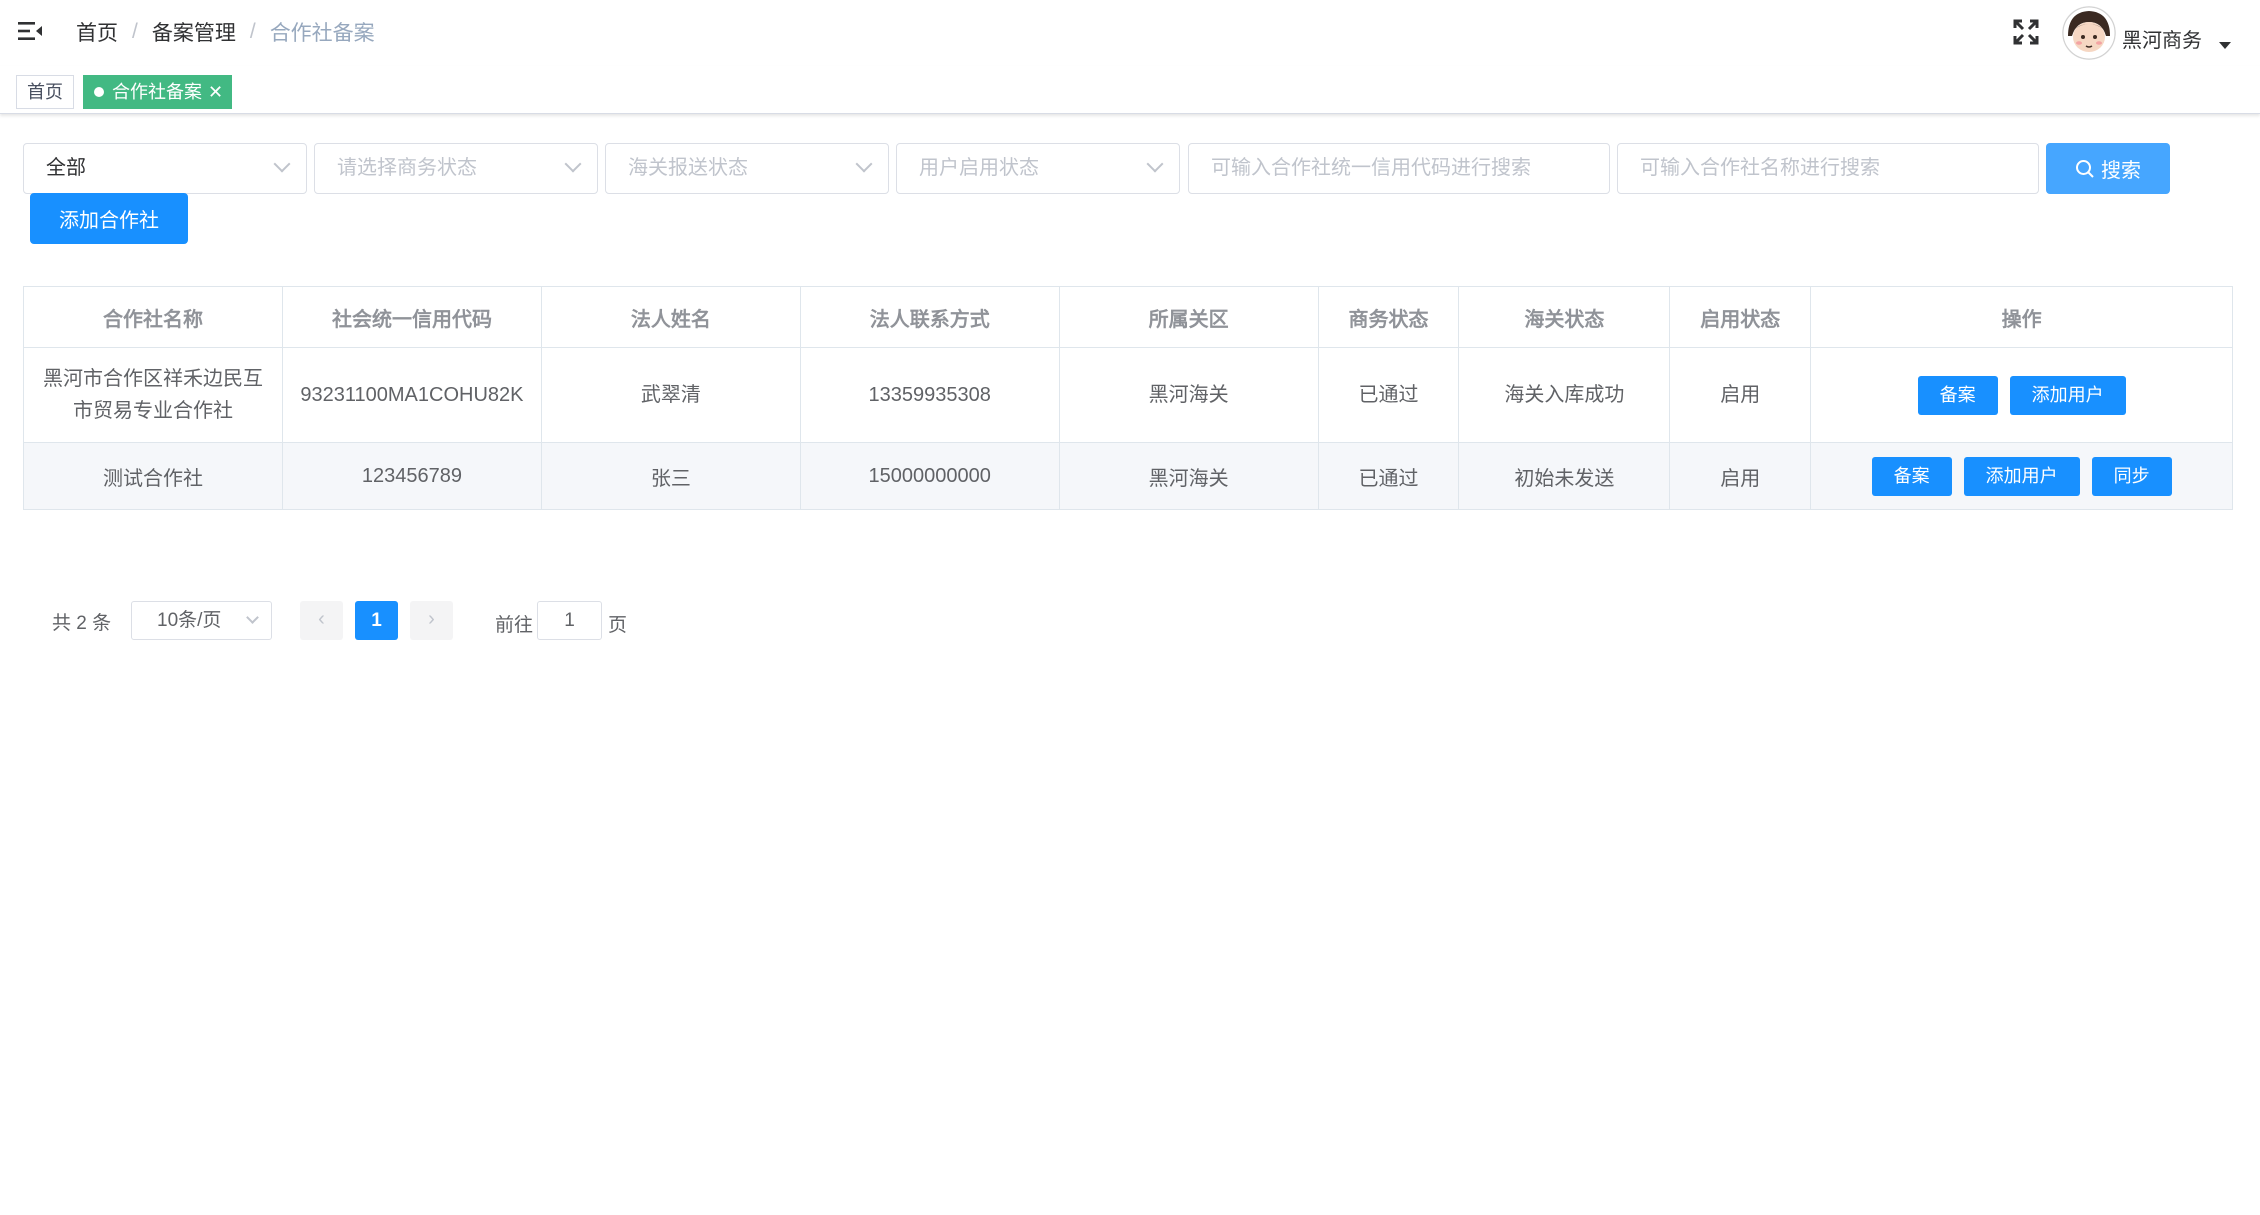 Image resolution: width=2260 pixels, height=1215 pixels. What do you see at coordinates (407, 168) in the screenshot?
I see `business-status-placeholder: 请选择商务状态` at bounding box center [407, 168].